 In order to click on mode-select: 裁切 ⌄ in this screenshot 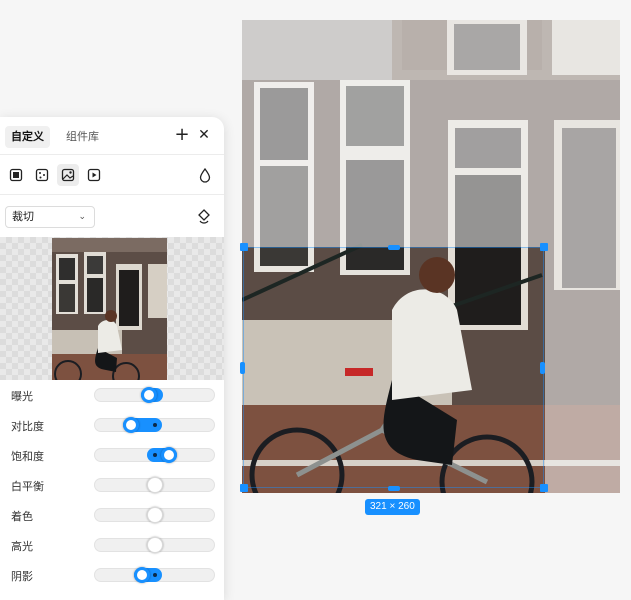, I will do `click(50, 217)`.